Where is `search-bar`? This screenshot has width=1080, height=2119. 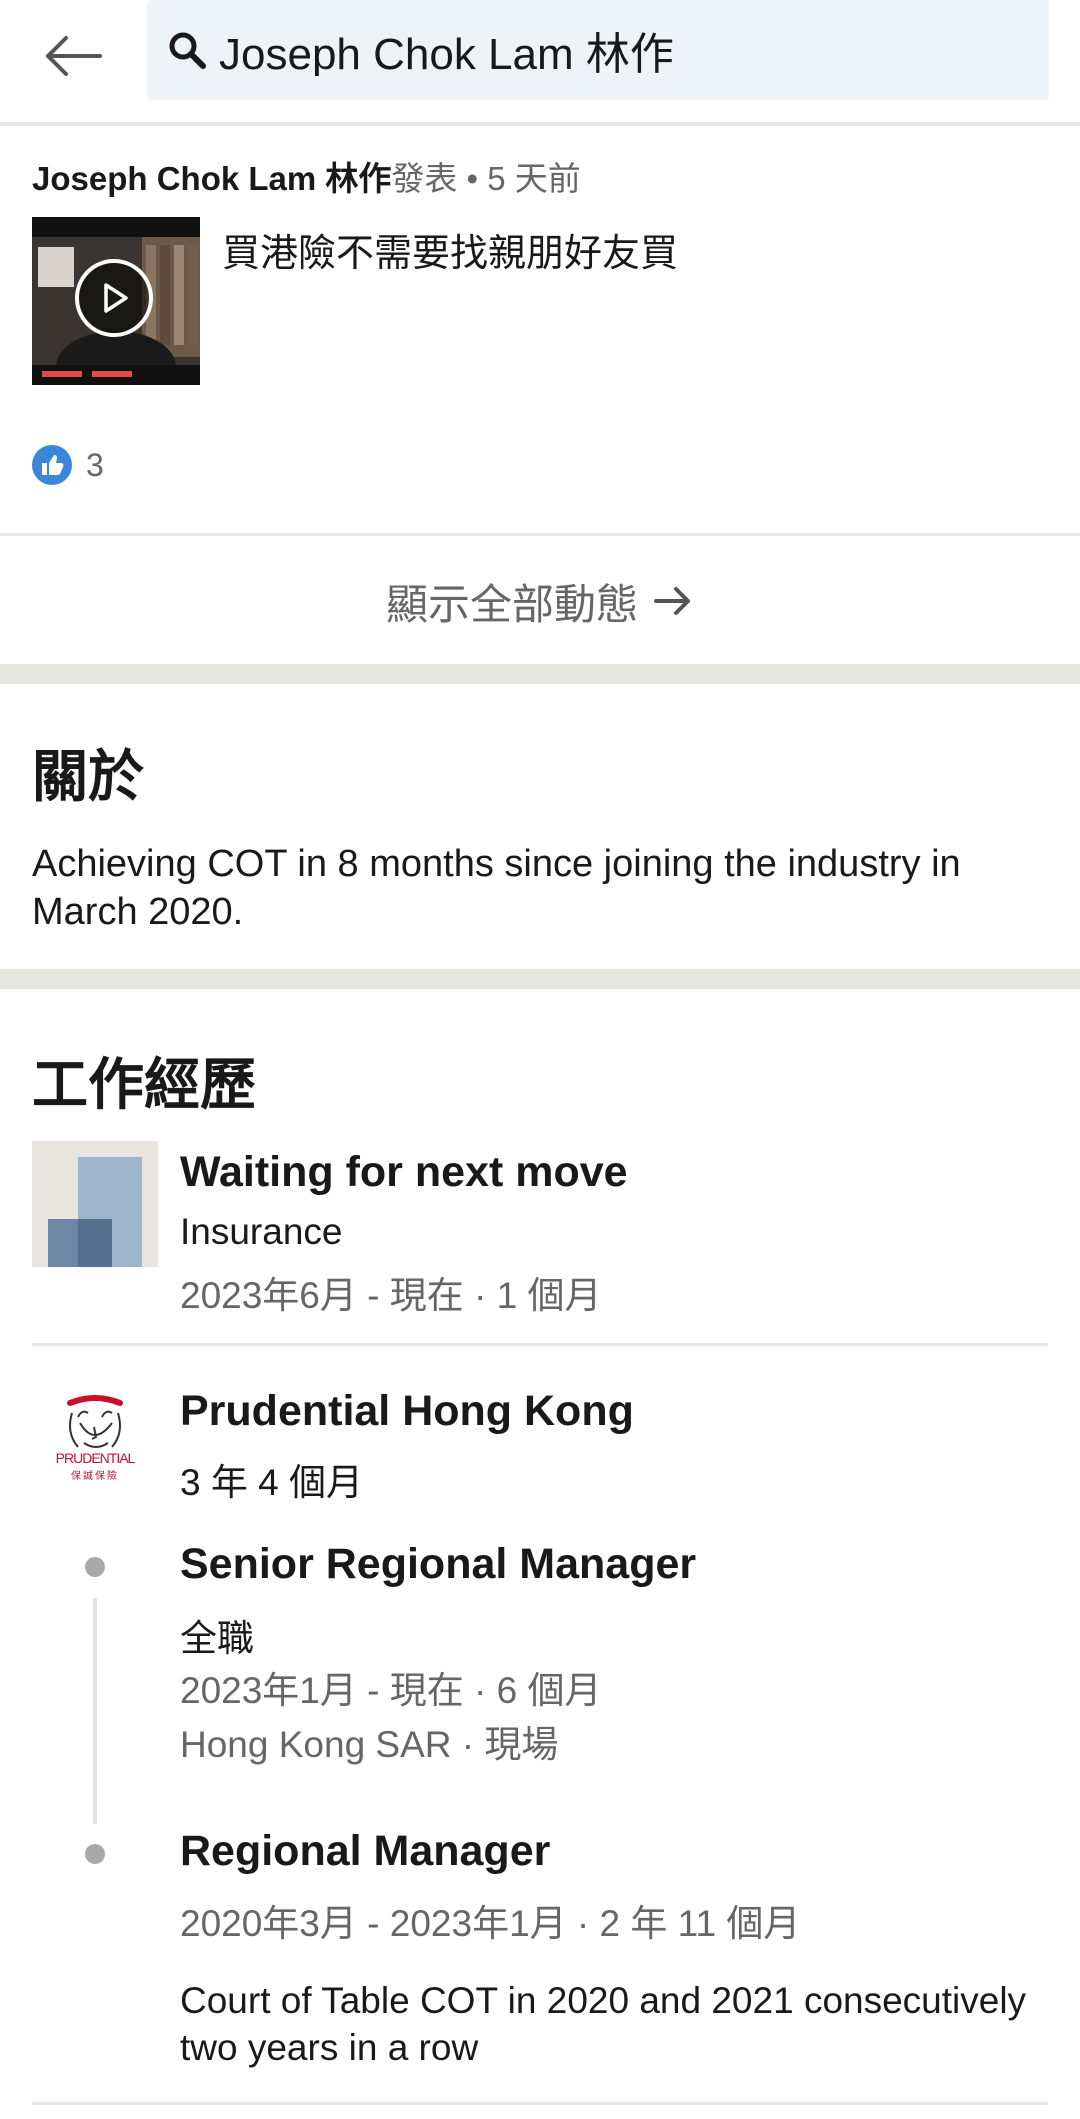
search-bar is located at coordinates (598, 50).